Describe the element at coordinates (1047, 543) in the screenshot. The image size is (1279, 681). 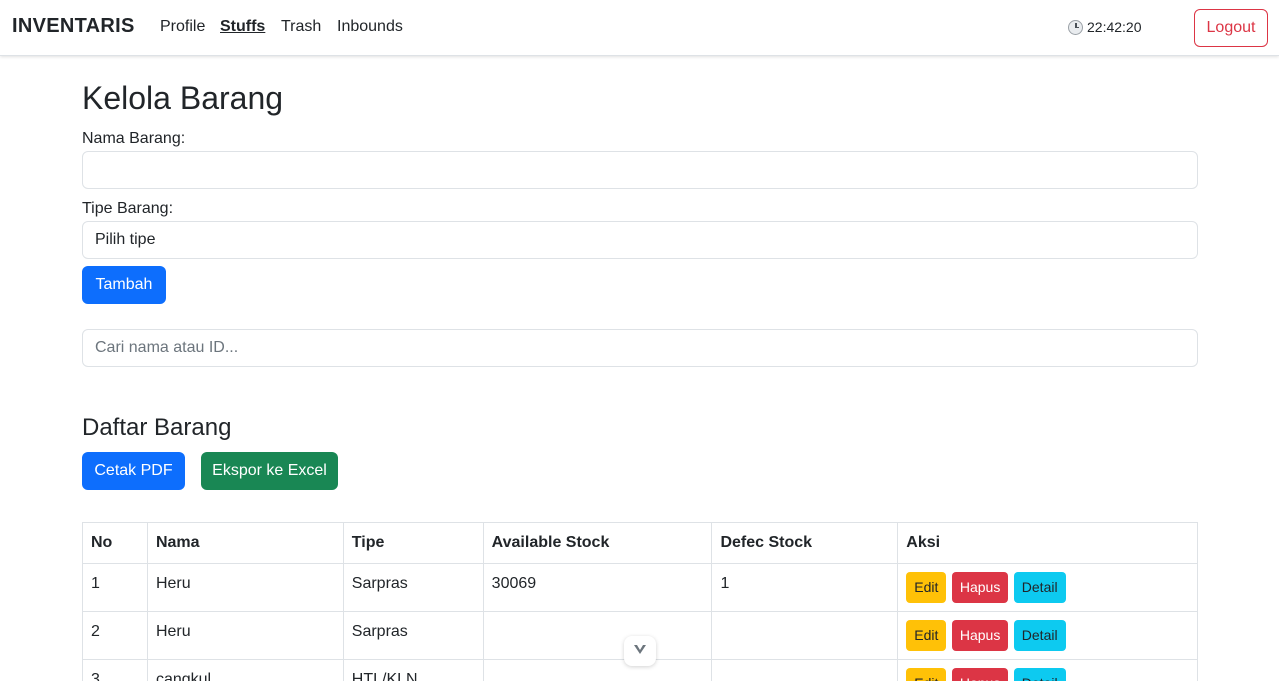
I see `column-header-actions: Aksi` at that location.